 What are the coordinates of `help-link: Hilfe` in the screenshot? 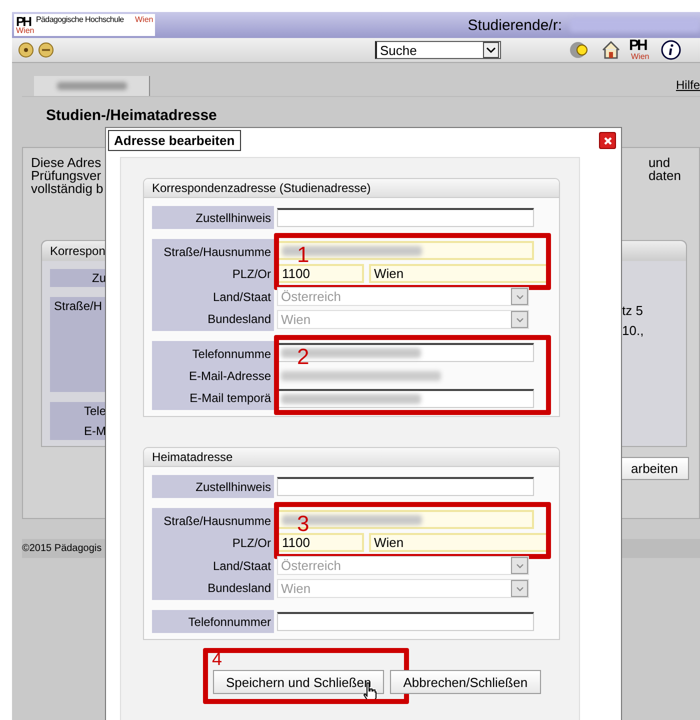 It's located at (688, 85).